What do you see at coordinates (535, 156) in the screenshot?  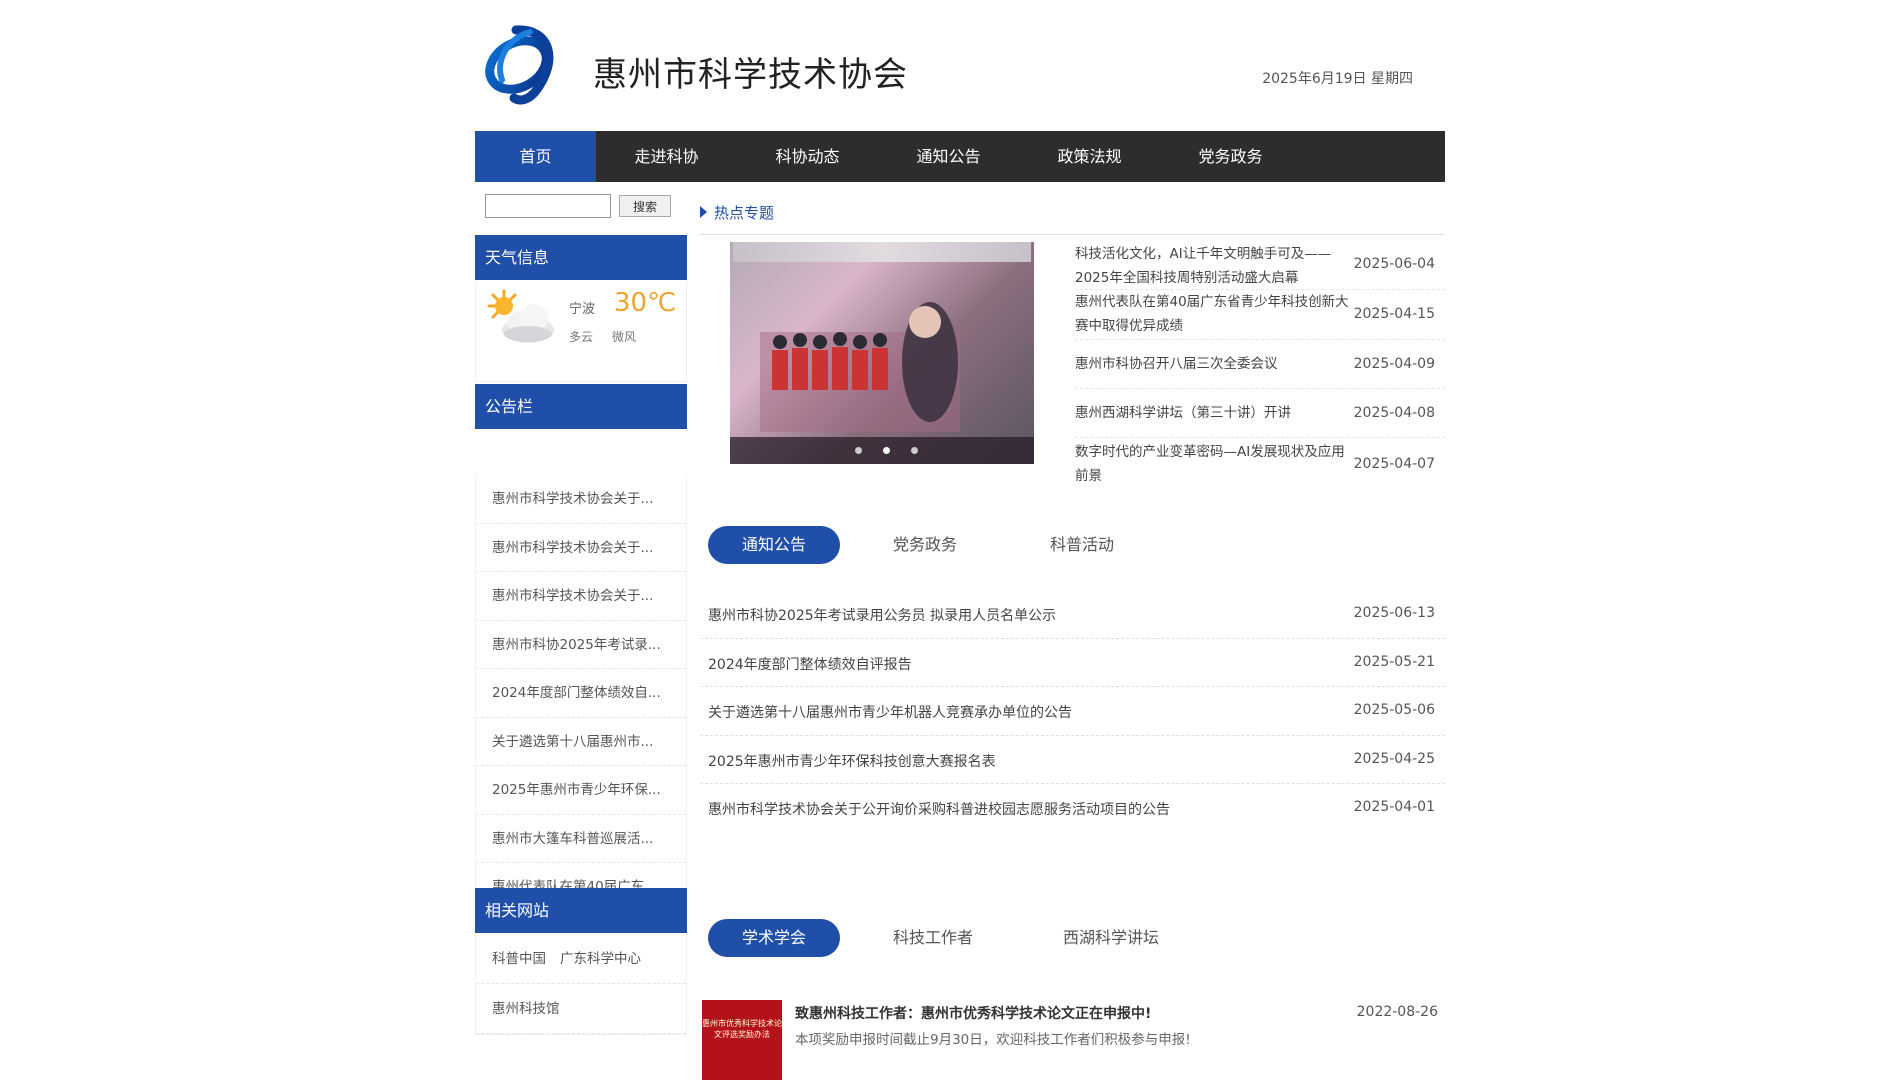 I see `nav-item-home: 首页` at bounding box center [535, 156].